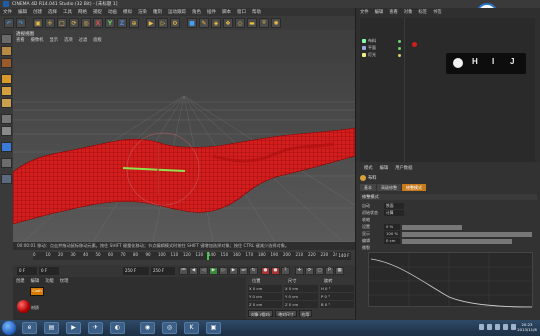  What do you see at coordinates (204, 23) in the screenshot?
I see `pen-icon: ✎` at bounding box center [204, 23].